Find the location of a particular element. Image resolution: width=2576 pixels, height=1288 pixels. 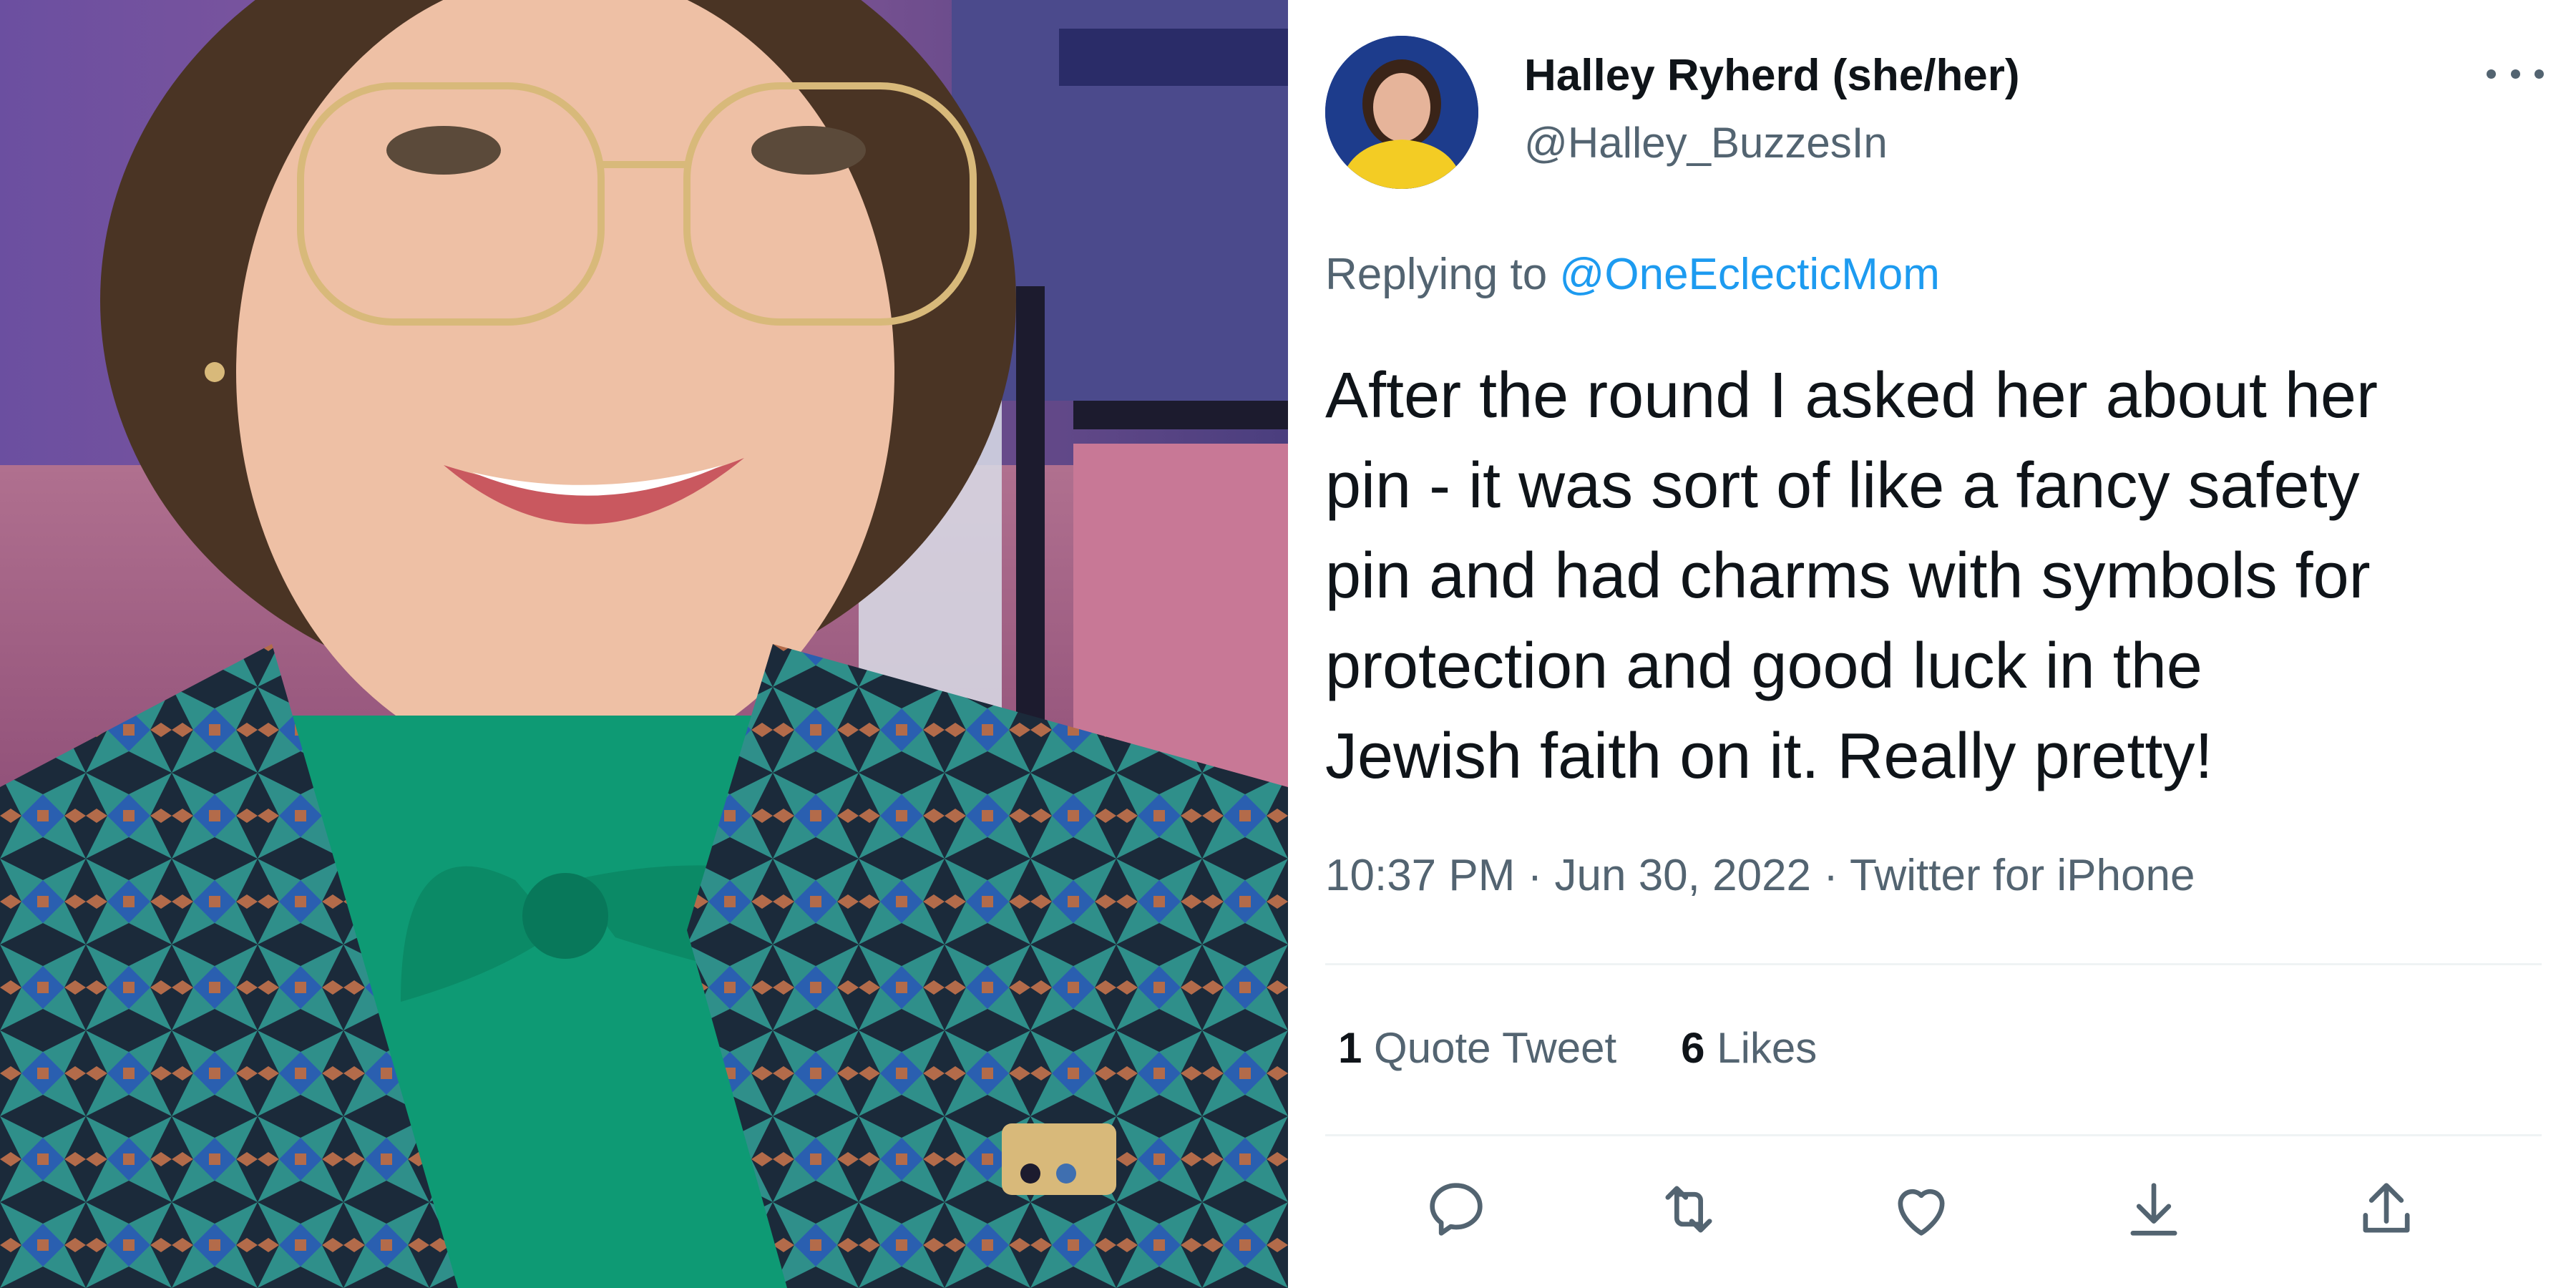

like-button is located at coordinates (1921, 1209).